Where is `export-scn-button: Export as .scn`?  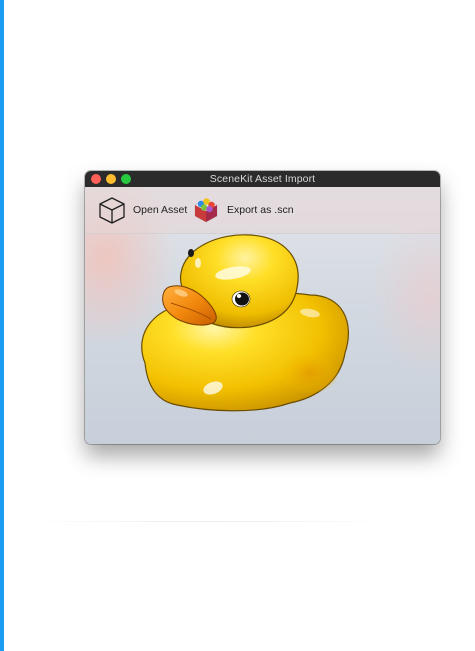
export-scn-button: Export as .scn is located at coordinates (242, 210).